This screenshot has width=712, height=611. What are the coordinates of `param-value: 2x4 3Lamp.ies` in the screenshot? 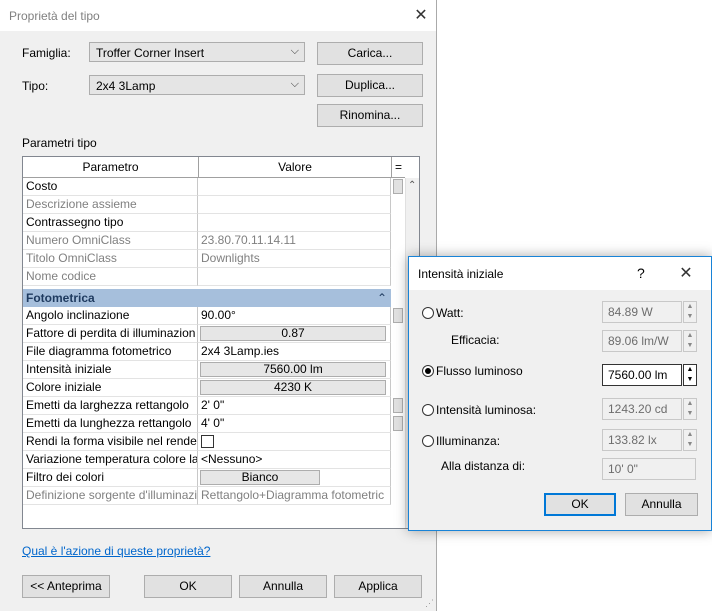 It's located at (294, 352).